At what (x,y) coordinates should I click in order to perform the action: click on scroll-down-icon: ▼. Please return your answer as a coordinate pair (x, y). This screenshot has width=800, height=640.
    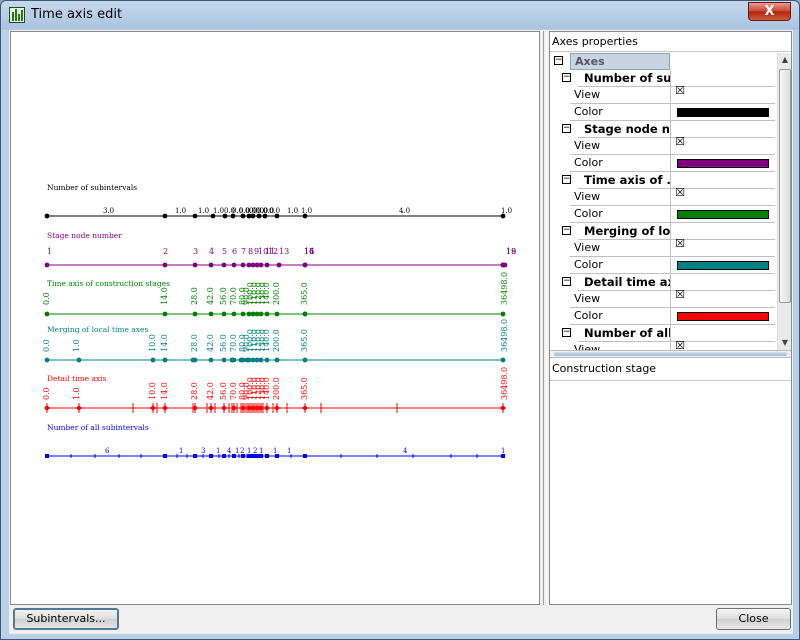
    Looking at the image, I should click on (785, 343).